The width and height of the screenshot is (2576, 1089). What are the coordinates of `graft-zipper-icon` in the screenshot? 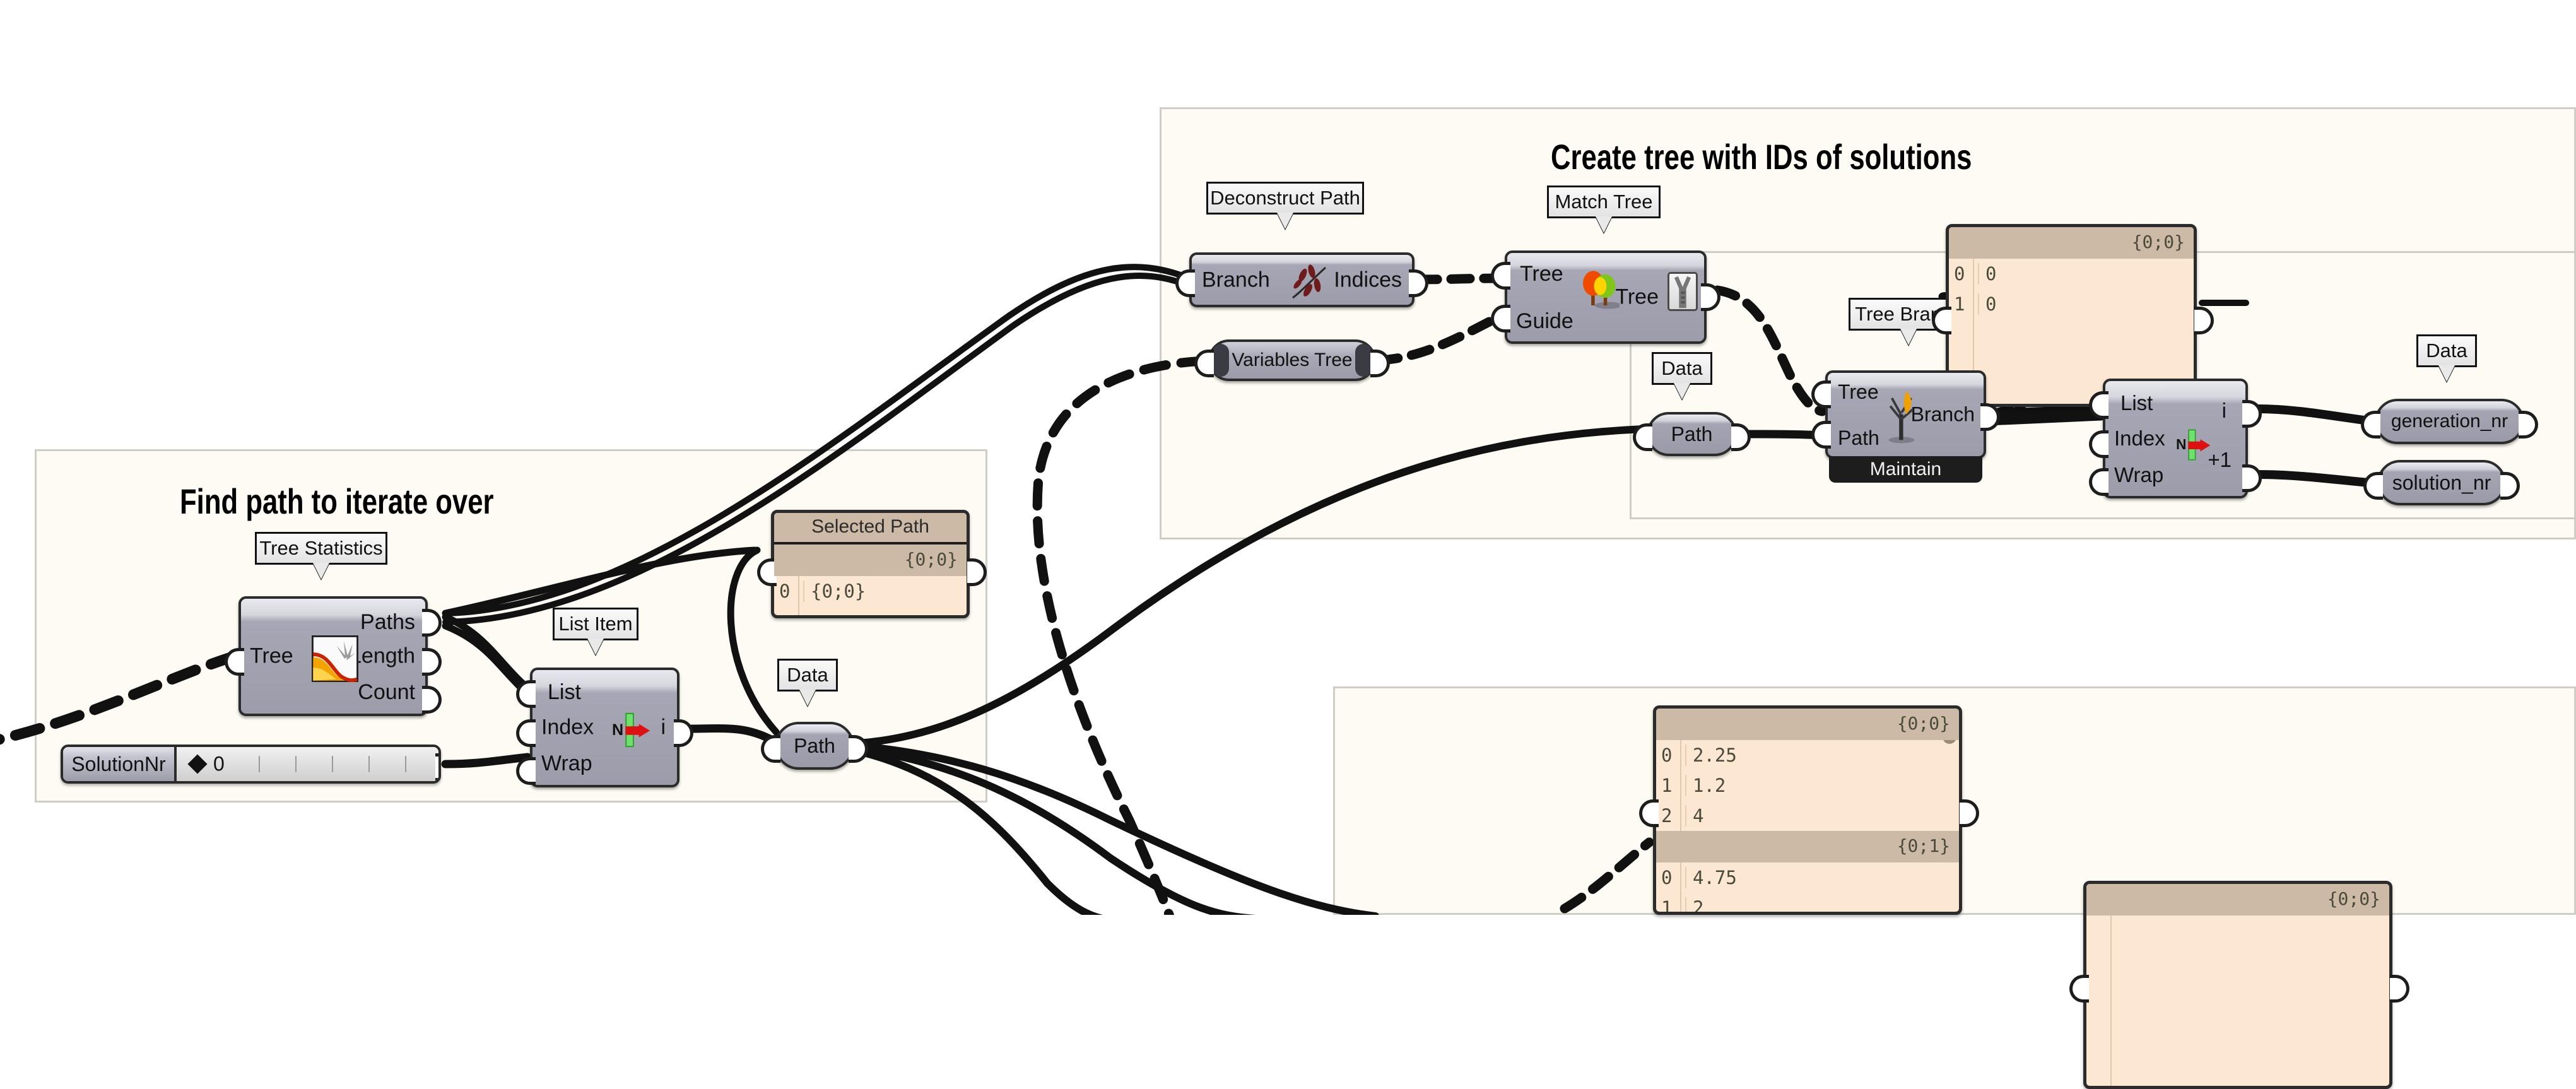 It's located at (1682, 291).